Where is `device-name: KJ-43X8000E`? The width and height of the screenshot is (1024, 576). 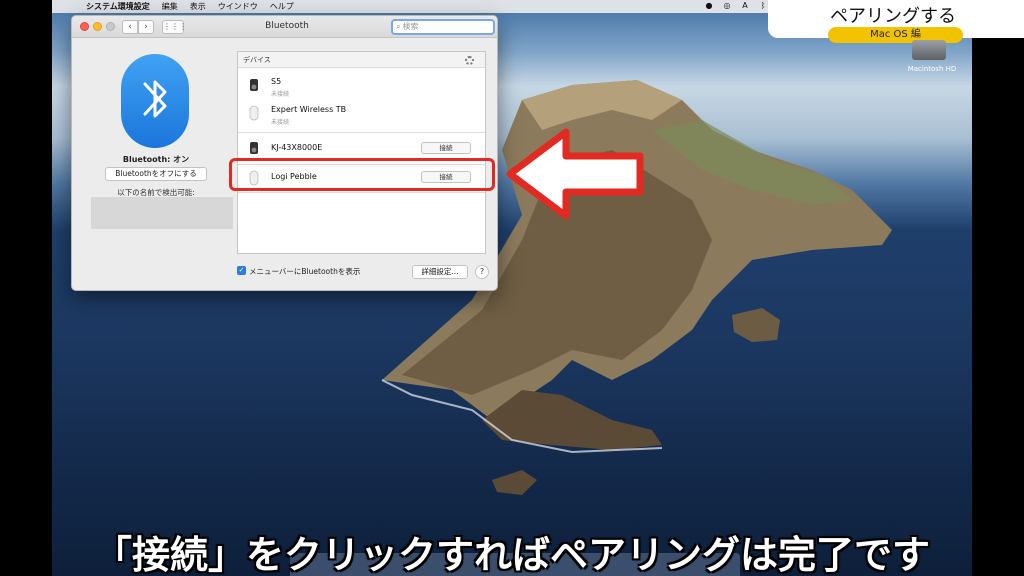
device-name: KJ-43X8000E is located at coordinates (297, 147).